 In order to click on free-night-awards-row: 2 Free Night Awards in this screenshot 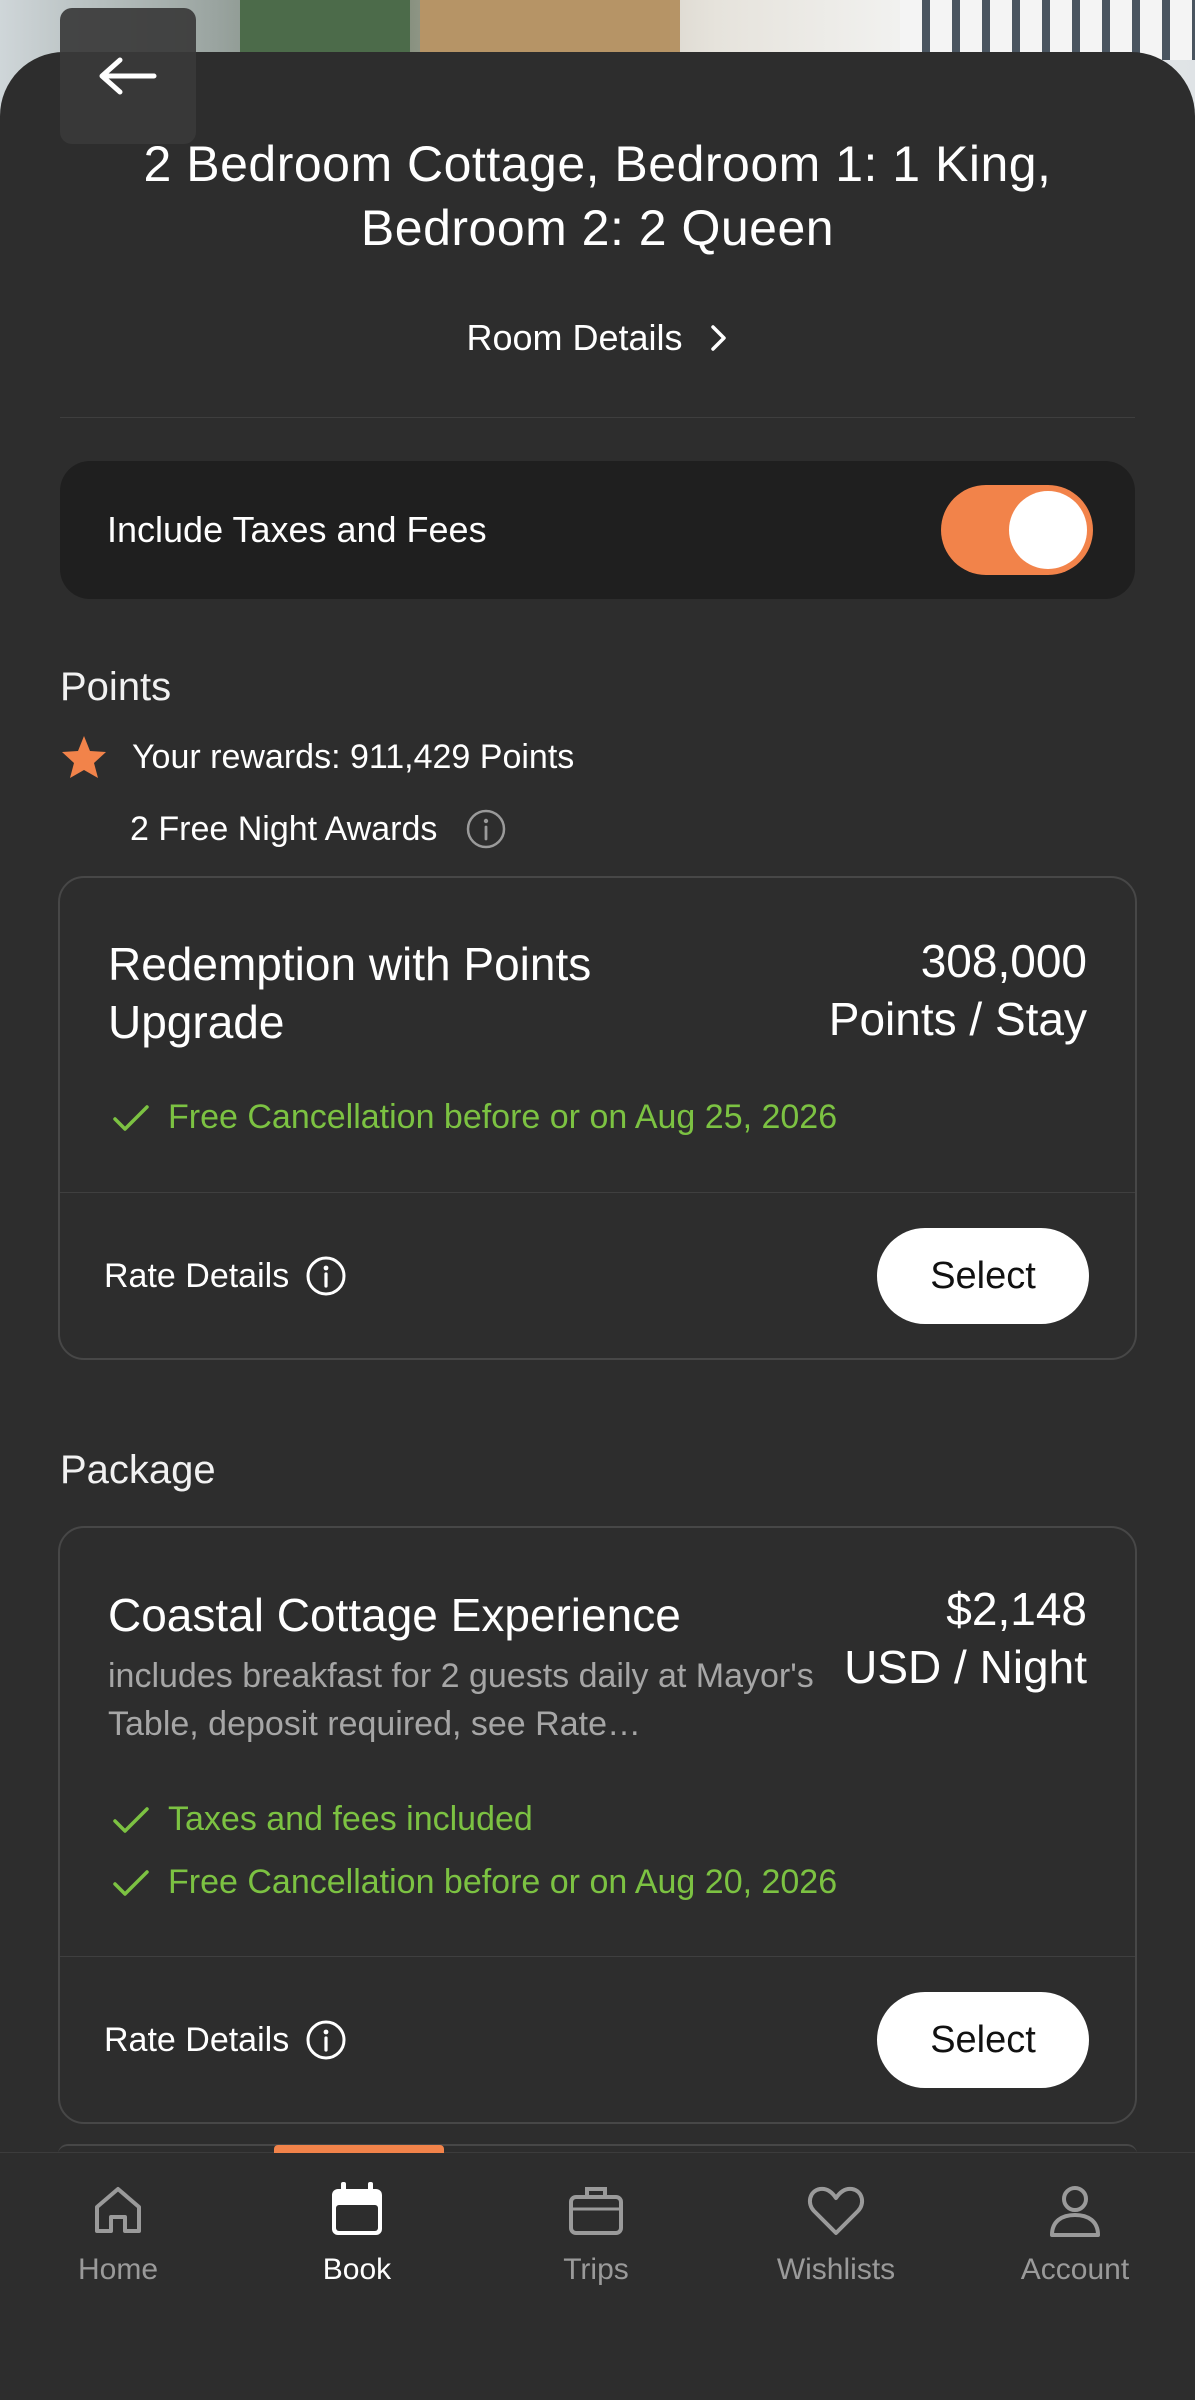, I will do `click(318, 829)`.